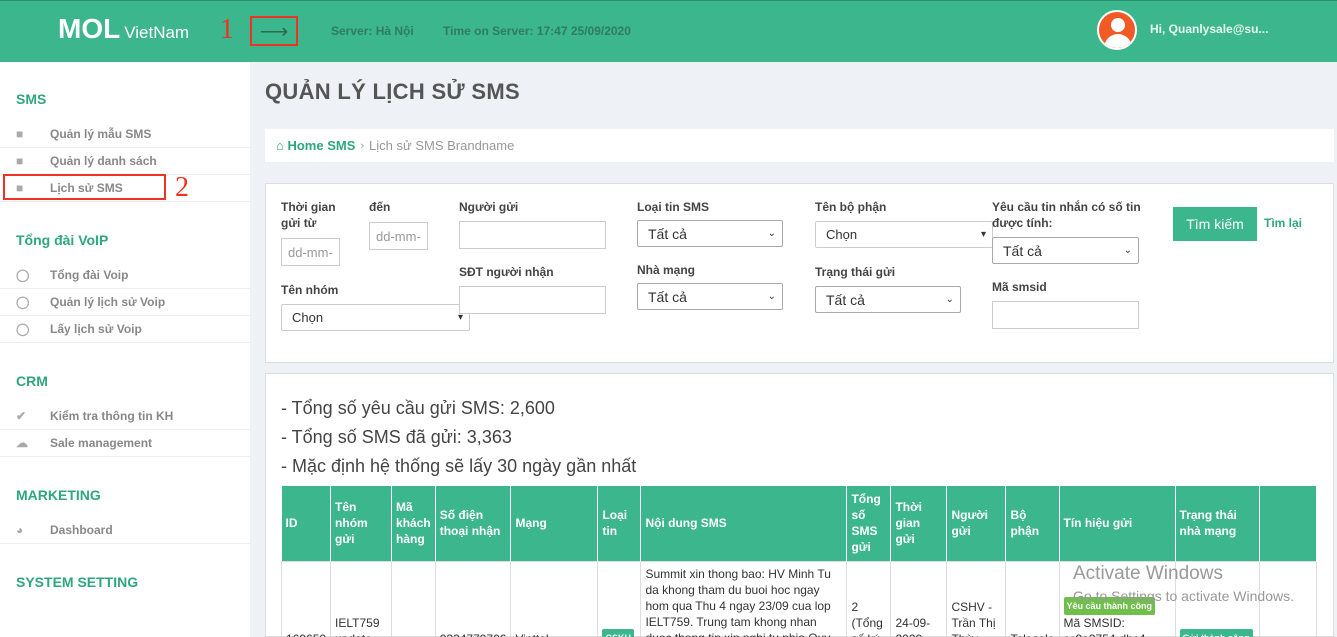 Image resolution: width=1337 pixels, height=637 pixels. I want to click on cell-time: 24-09-2020, so click(919, 598).